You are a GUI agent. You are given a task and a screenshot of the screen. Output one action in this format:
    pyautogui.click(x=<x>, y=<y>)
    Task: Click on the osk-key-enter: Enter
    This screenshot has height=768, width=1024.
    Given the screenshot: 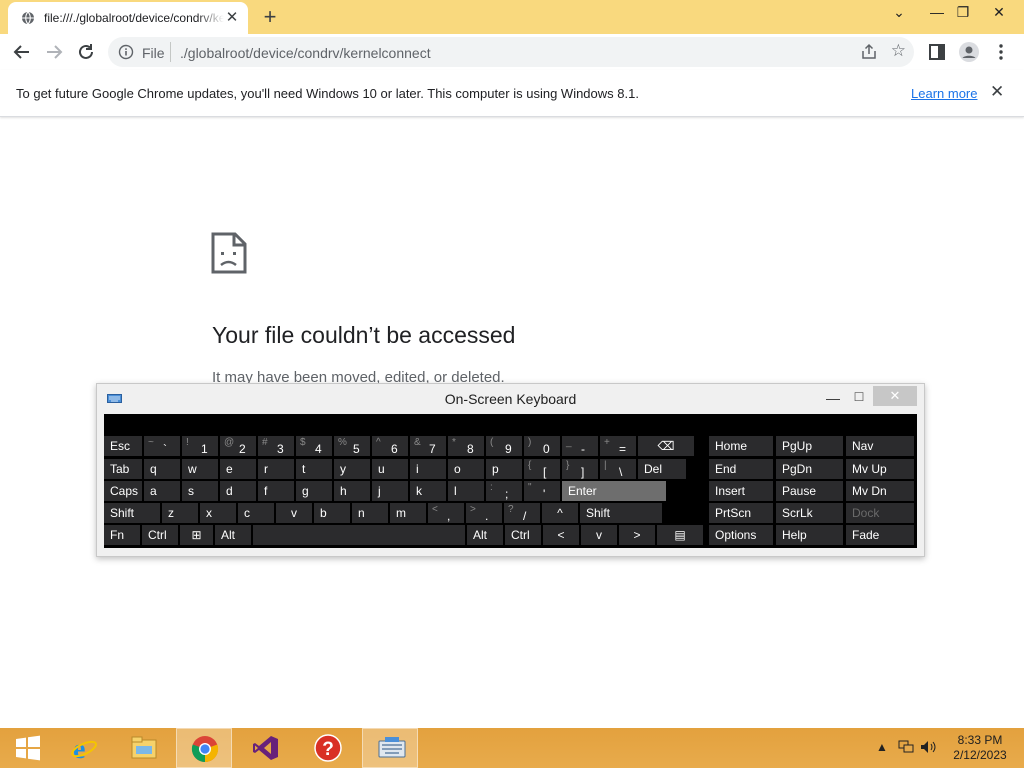 What is the action you would take?
    pyautogui.click(x=614, y=491)
    